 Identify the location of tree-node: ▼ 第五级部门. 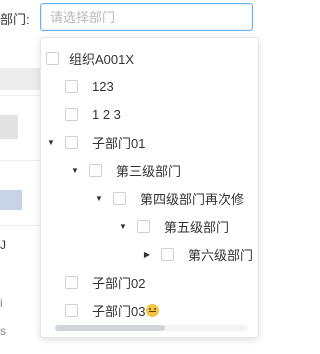
(173, 226).